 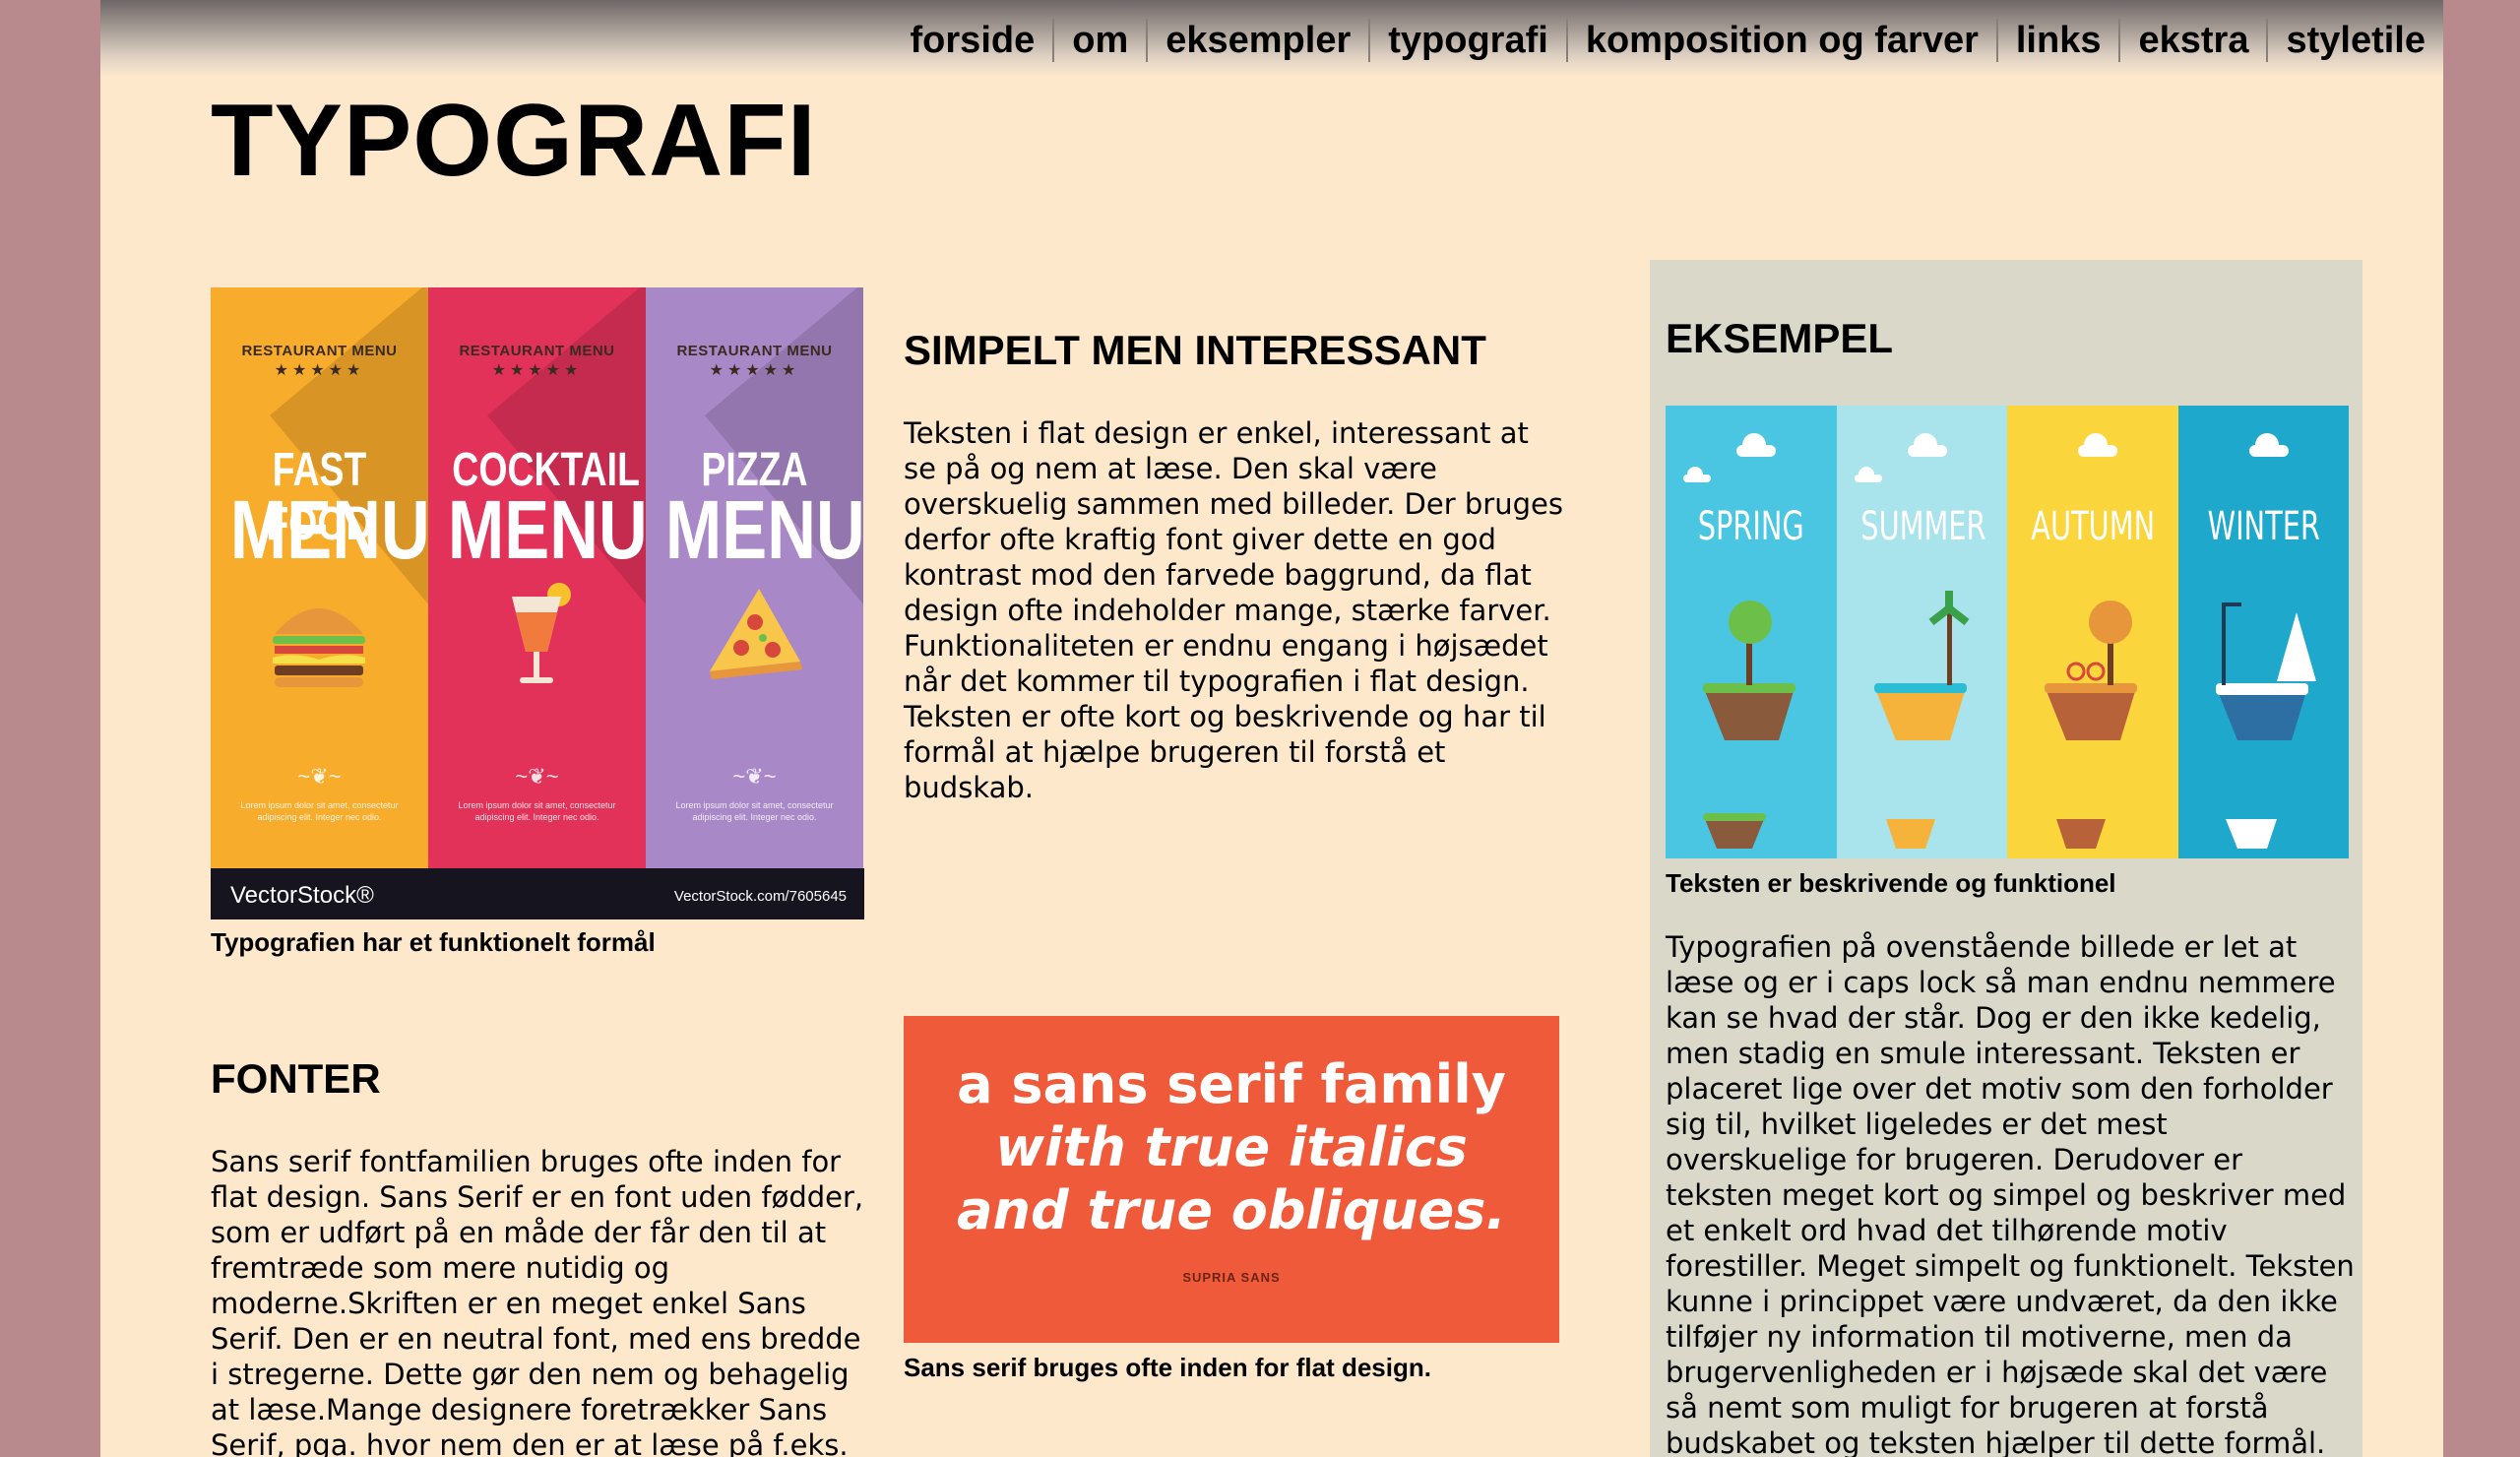 What do you see at coordinates (2193, 40) in the screenshot?
I see `nav-ekstra: ekstra` at bounding box center [2193, 40].